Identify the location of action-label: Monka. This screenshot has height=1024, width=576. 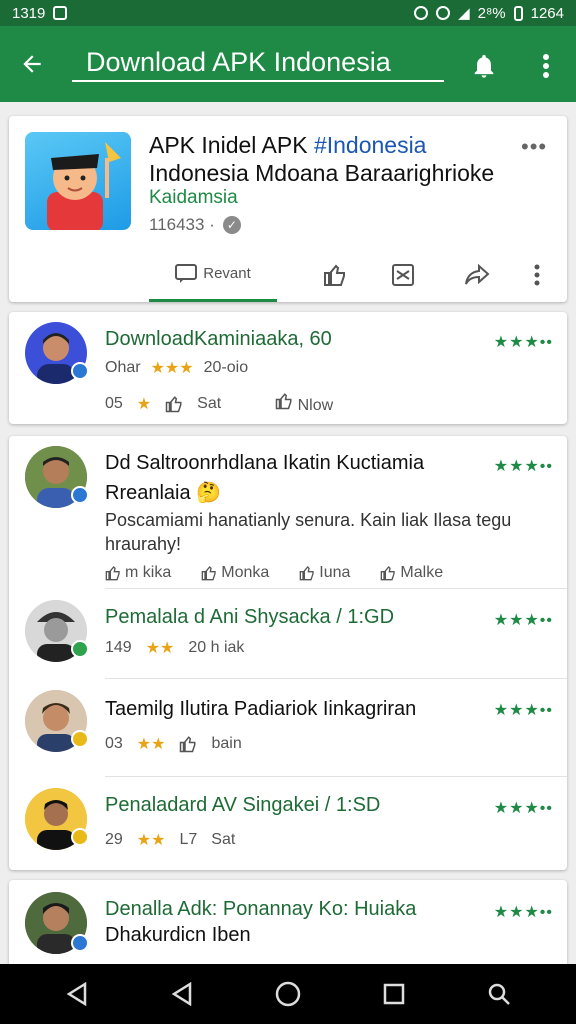
(245, 572).